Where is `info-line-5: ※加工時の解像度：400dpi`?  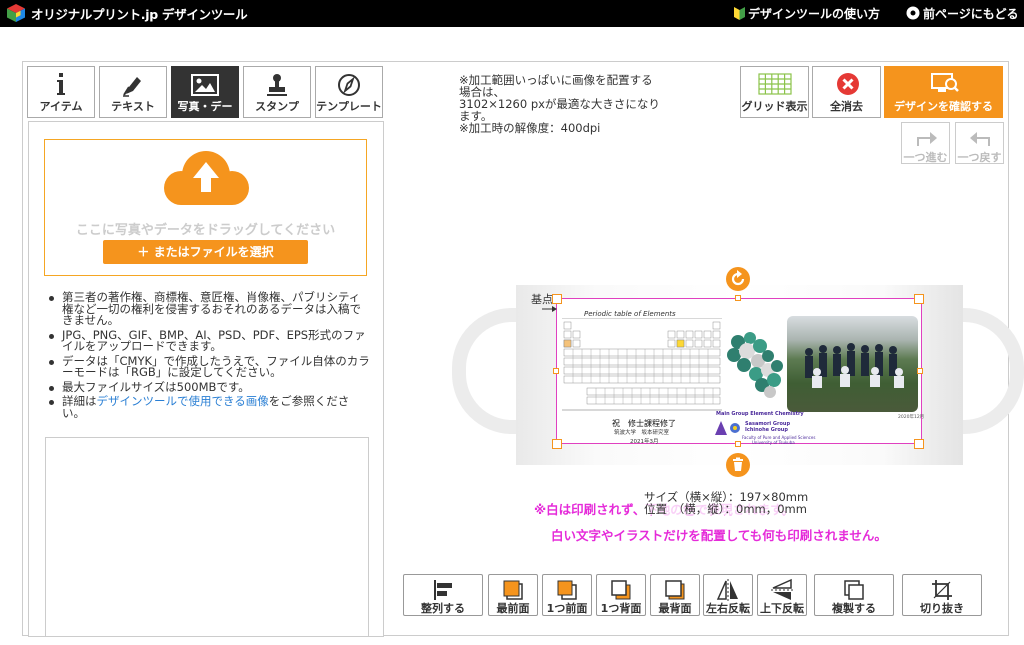
info-line-5: ※加工時の解像度：400dpi is located at coordinates (530, 128).